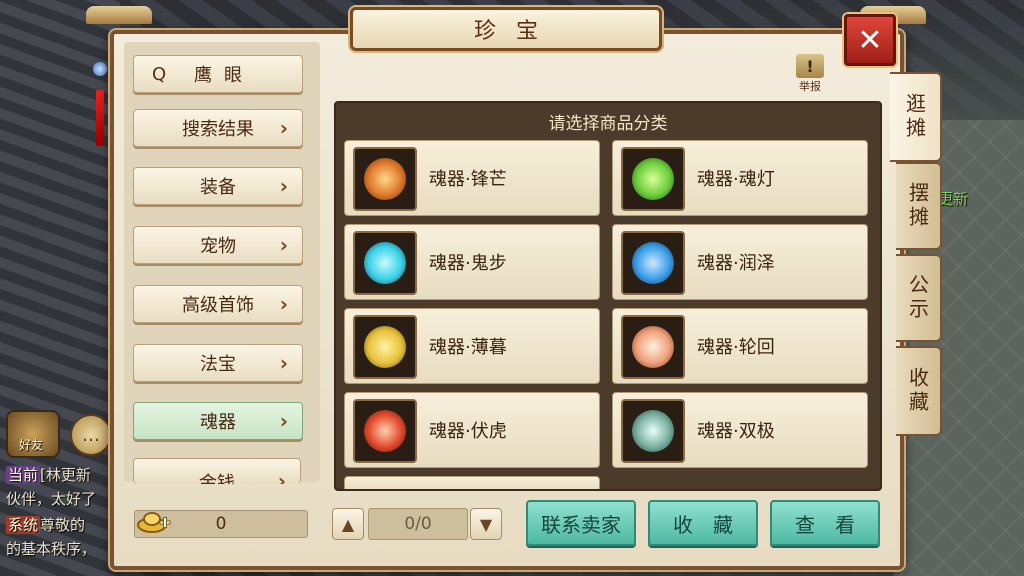 Image resolution: width=1024 pixels, height=576 pixels. I want to click on category-item: 魂器·薄暮, so click(472, 346).